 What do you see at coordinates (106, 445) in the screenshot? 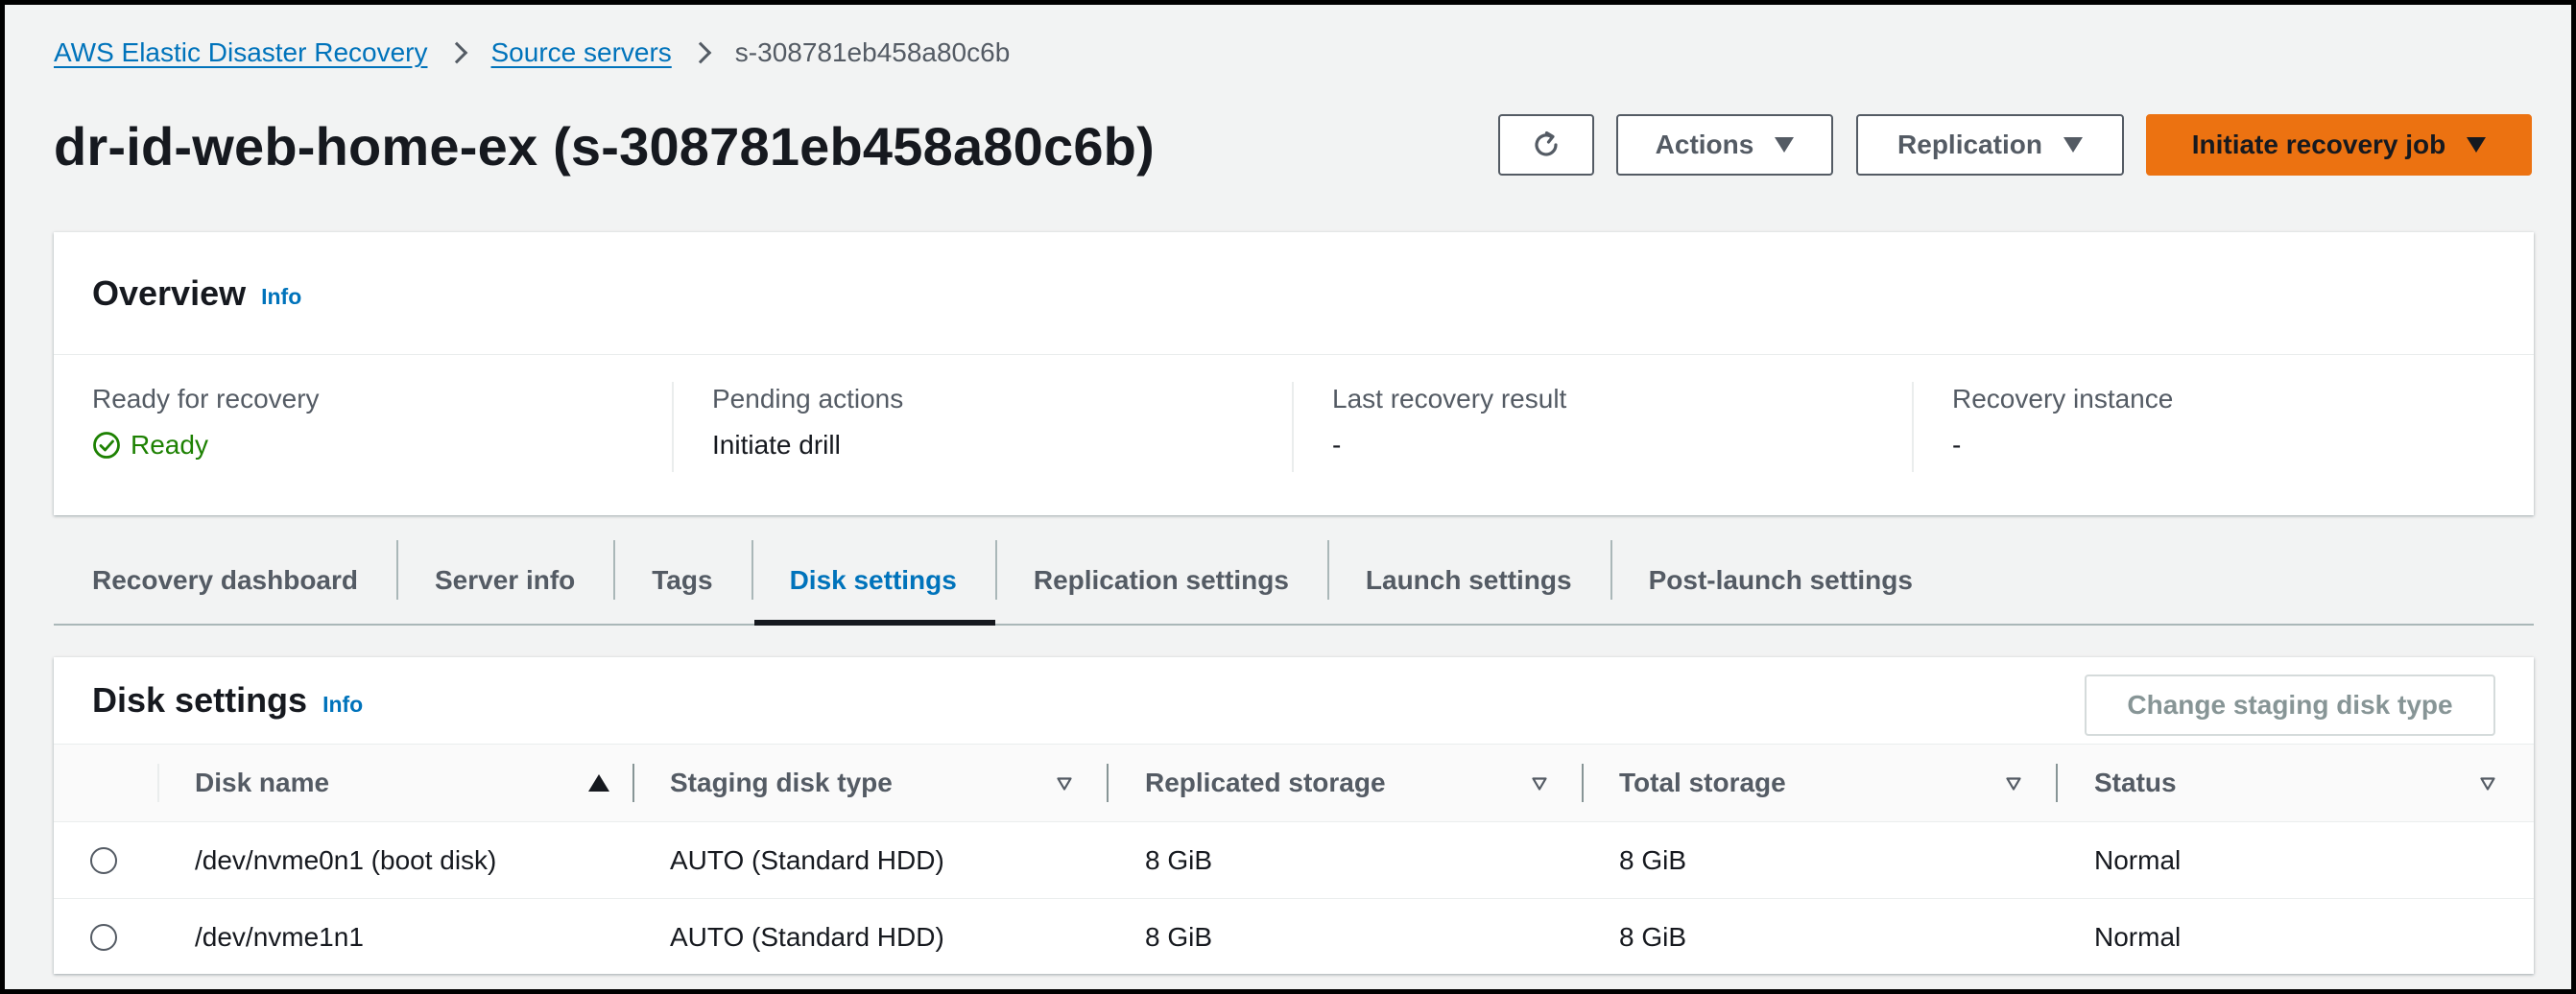
I see `check-circle-icon` at bounding box center [106, 445].